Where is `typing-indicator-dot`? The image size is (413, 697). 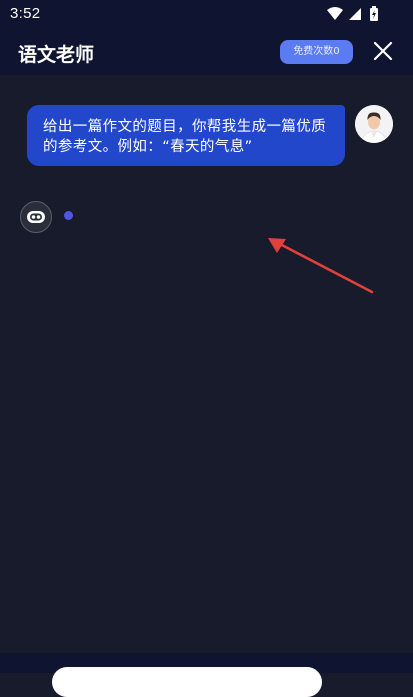
typing-indicator-dot is located at coordinates (68, 215).